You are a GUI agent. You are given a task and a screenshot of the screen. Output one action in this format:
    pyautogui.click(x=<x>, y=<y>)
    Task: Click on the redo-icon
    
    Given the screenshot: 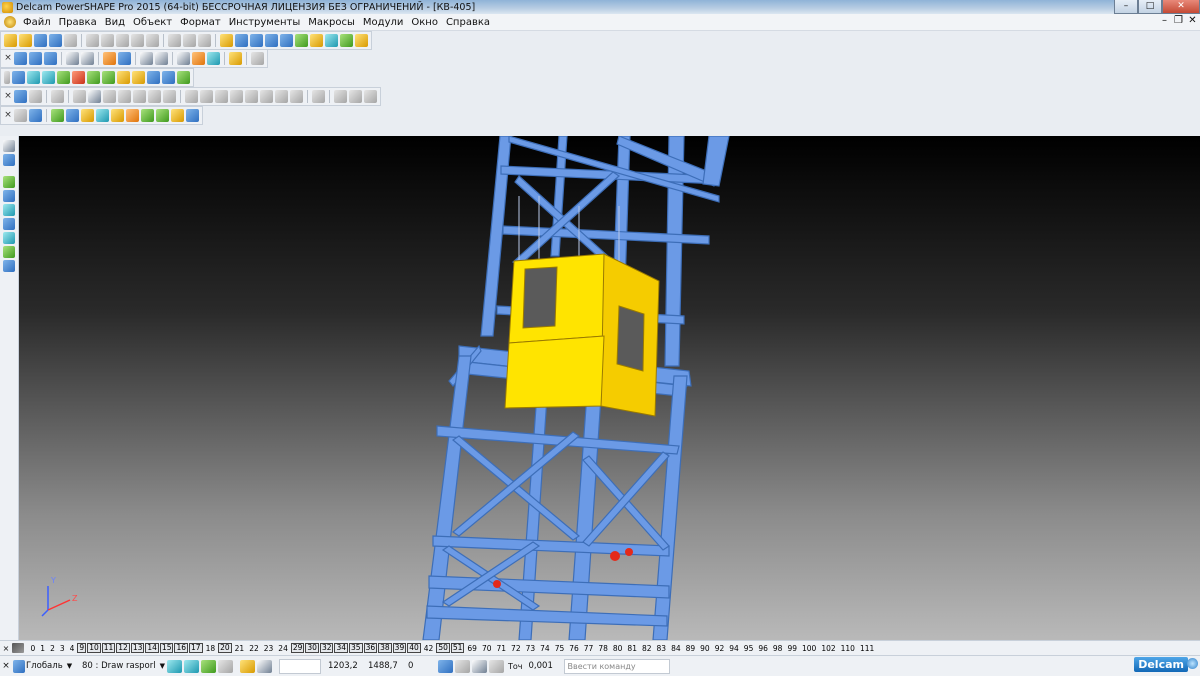 What is the action you would take?
    pyautogui.click(x=189, y=40)
    